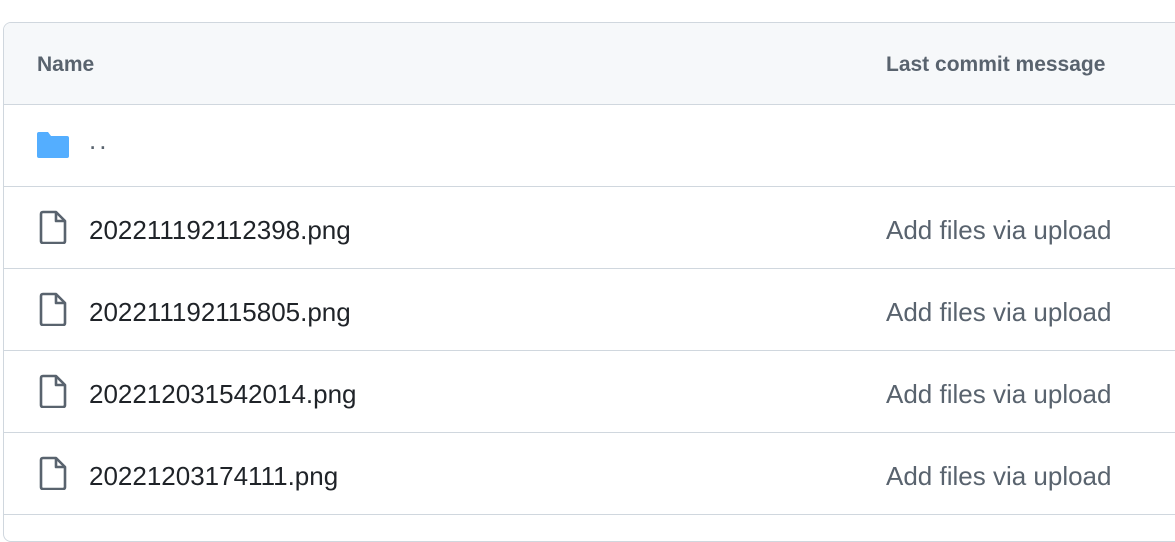 This screenshot has height=542, width=1175. What do you see at coordinates (223, 394) in the screenshot?
I see `file-name-link: 202212031542014.png` at bounding box center [223, 394].